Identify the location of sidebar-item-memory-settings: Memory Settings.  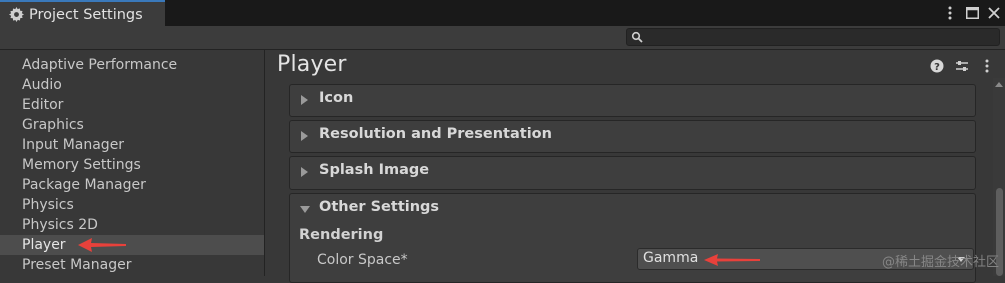
(132, 165).